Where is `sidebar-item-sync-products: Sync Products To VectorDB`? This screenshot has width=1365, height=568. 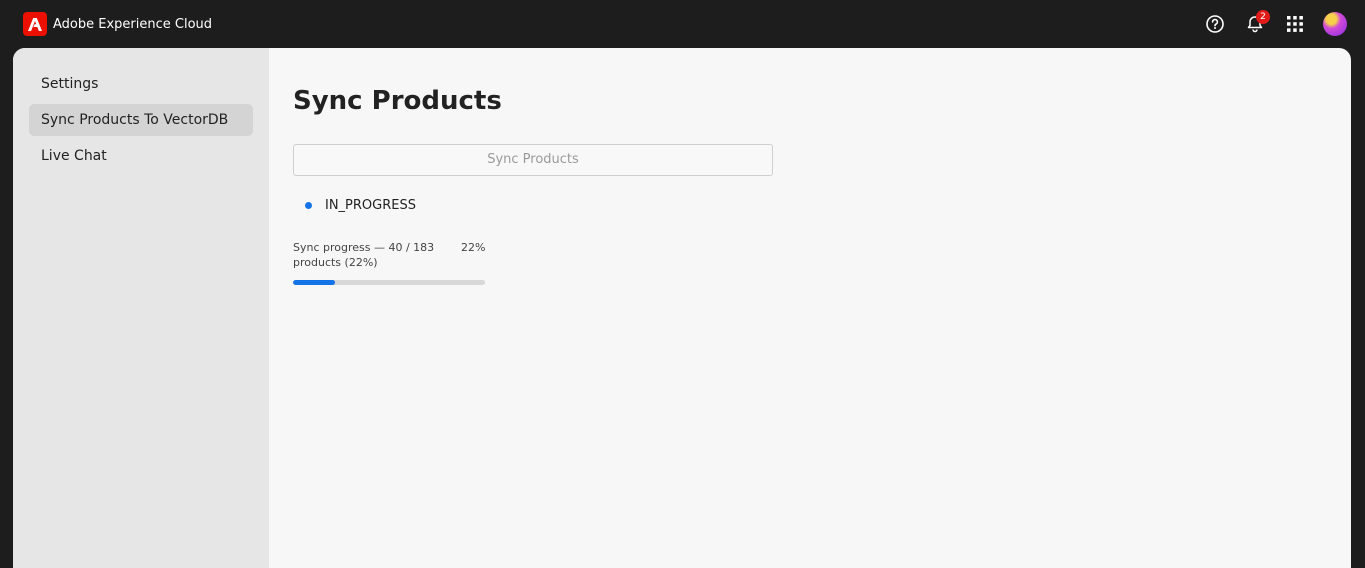 sidebar-item-sync-products: Sync Products To VectorDB is located at coordinates (141, 120).